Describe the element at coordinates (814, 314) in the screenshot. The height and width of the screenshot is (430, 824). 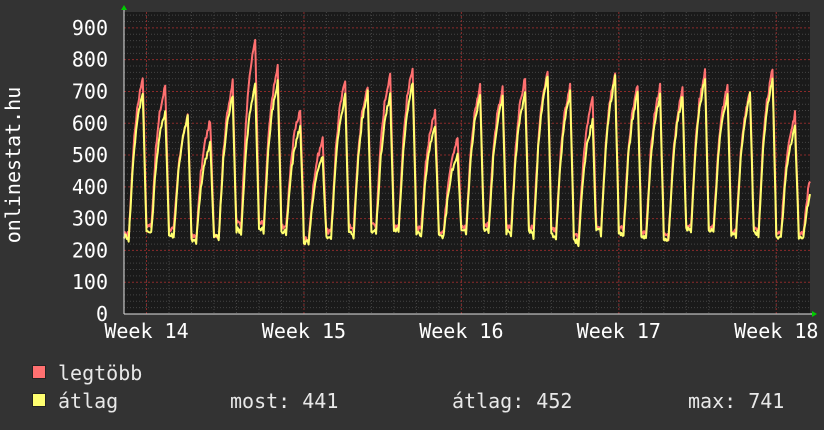
I see `x-axis-arrow` at that location.